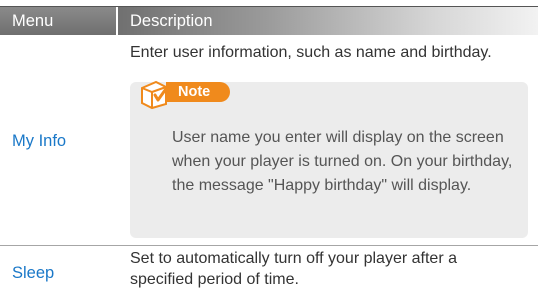 The height and width of the screenshot is (291, 538). Describe the element at coordinates (58, 21) in the screenshot. I see `header-menu: Menu` at that location.